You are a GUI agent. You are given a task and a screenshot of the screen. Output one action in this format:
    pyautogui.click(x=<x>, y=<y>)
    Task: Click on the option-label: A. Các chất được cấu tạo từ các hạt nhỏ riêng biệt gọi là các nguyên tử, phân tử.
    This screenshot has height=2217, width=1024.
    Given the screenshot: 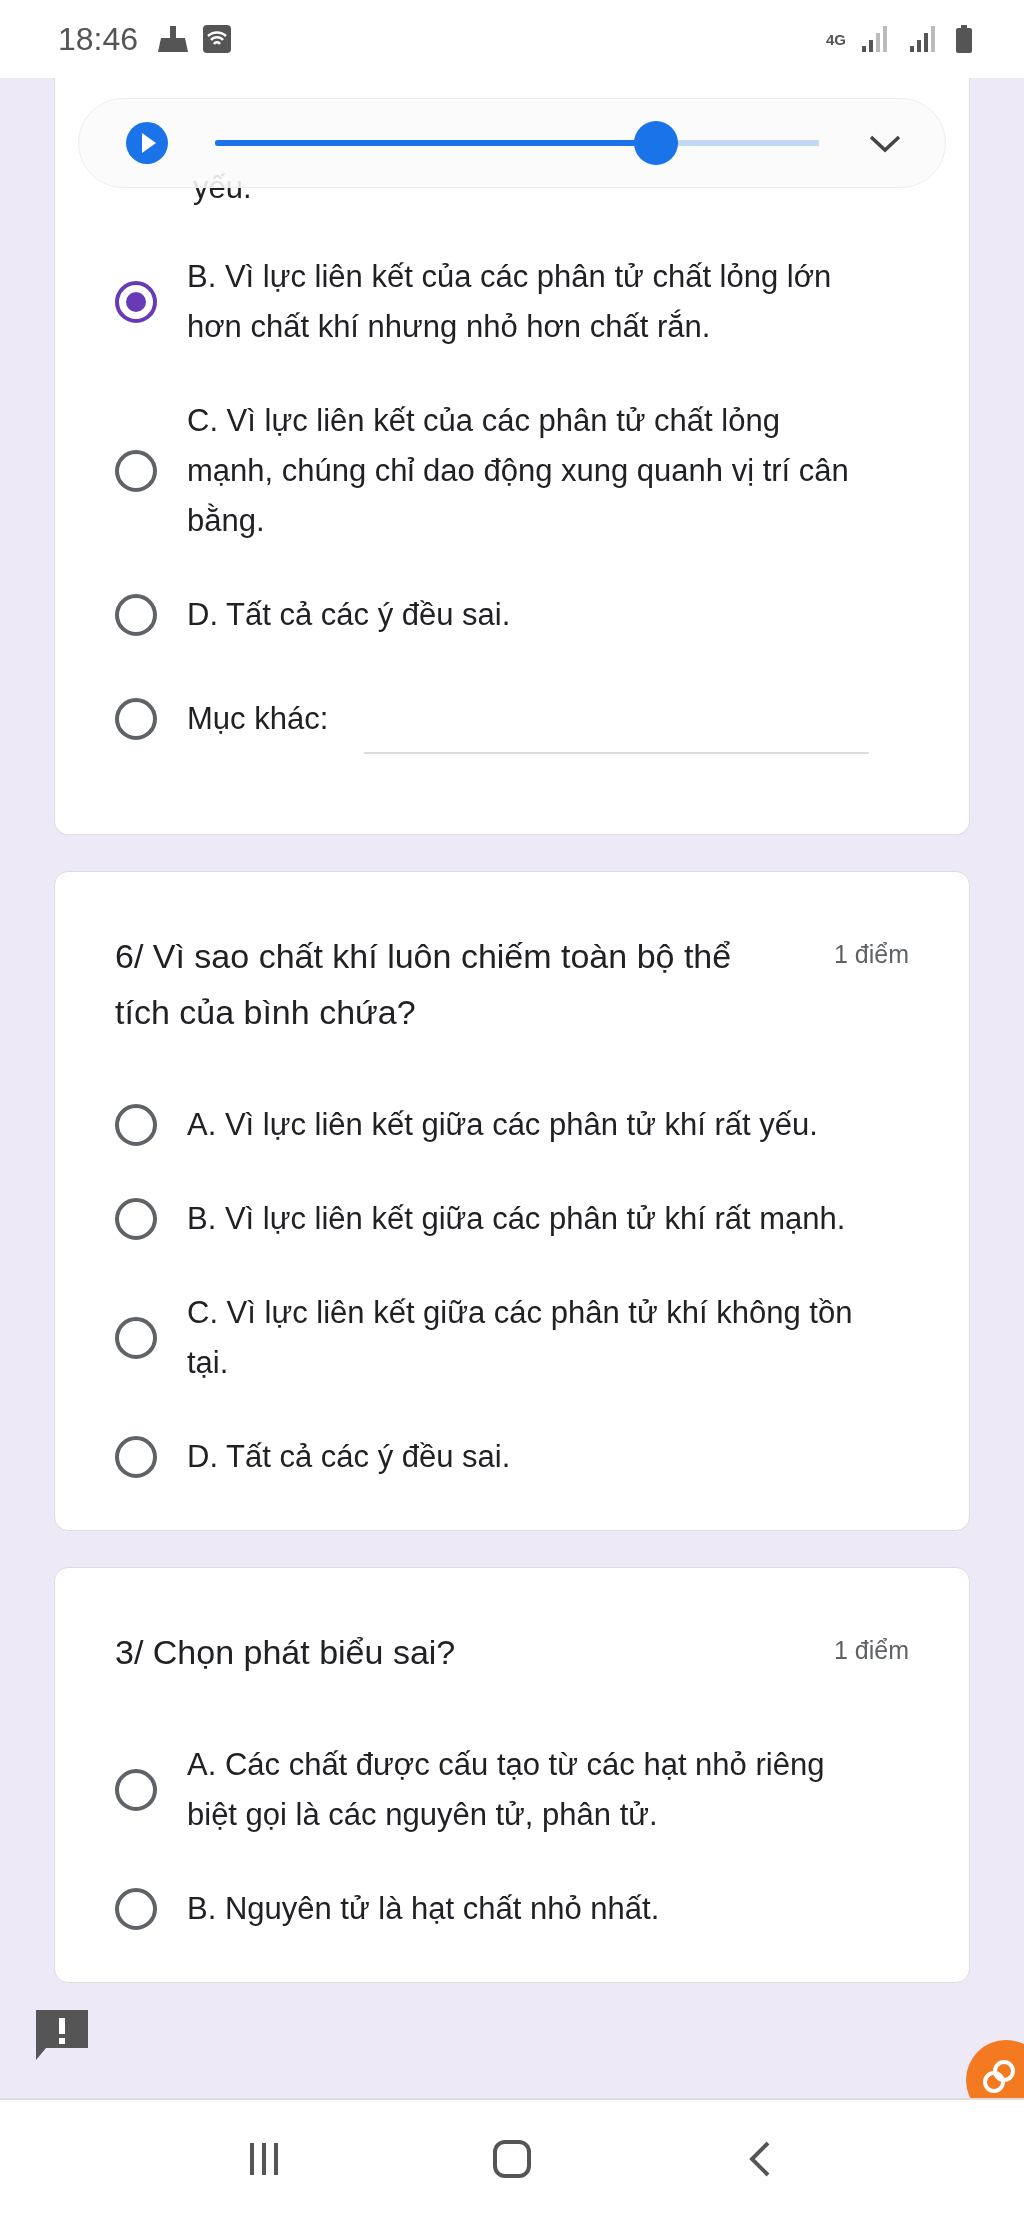 What is the action you would take?
    pyautogui.click(x=528, y=1790)
    